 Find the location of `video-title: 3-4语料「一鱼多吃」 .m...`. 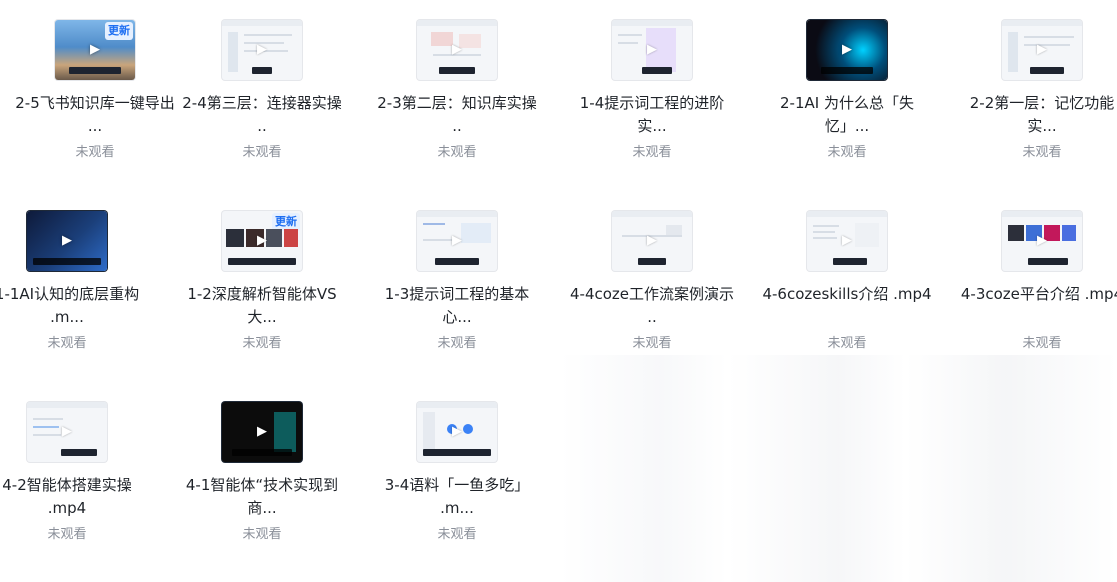

video-title: 3-4语料「一鱼多吃」 .m... is located at coordinates (457, 497).